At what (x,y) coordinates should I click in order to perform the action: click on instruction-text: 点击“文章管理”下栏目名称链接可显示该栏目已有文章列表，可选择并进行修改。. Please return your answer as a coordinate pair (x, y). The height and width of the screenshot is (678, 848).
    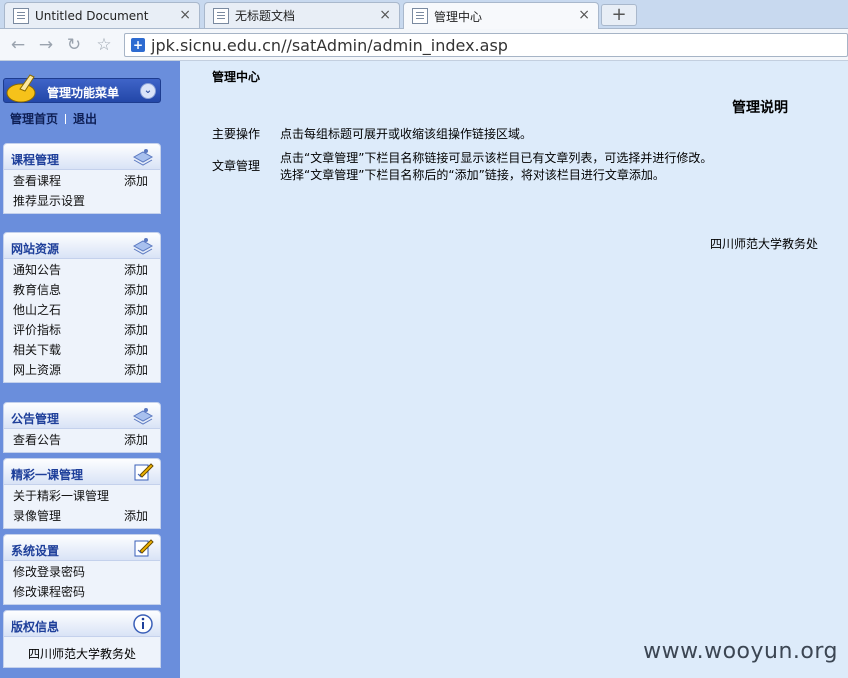
    Looking at the image, I should click on (496, 158).